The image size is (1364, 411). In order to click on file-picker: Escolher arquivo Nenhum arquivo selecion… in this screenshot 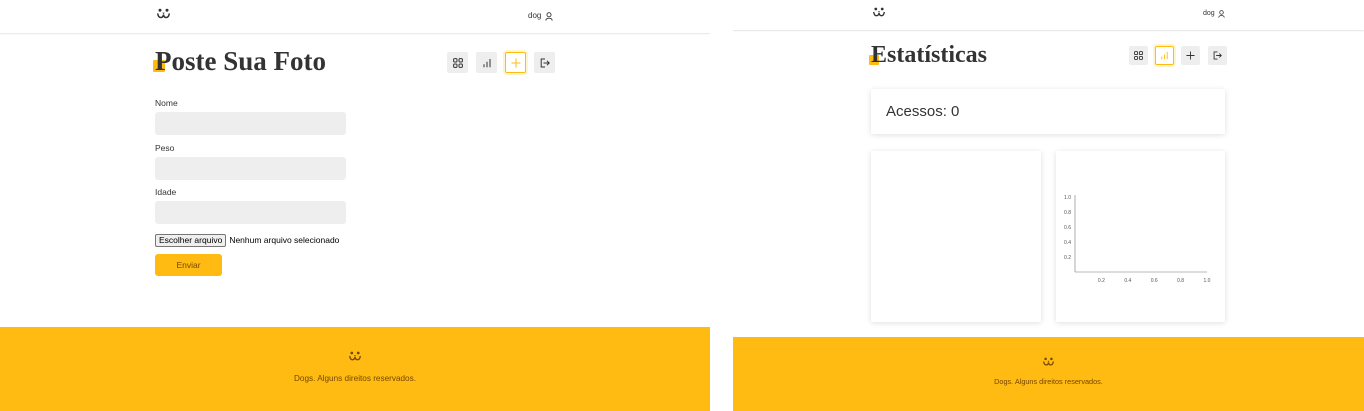, I will do `click(247, 240)`.